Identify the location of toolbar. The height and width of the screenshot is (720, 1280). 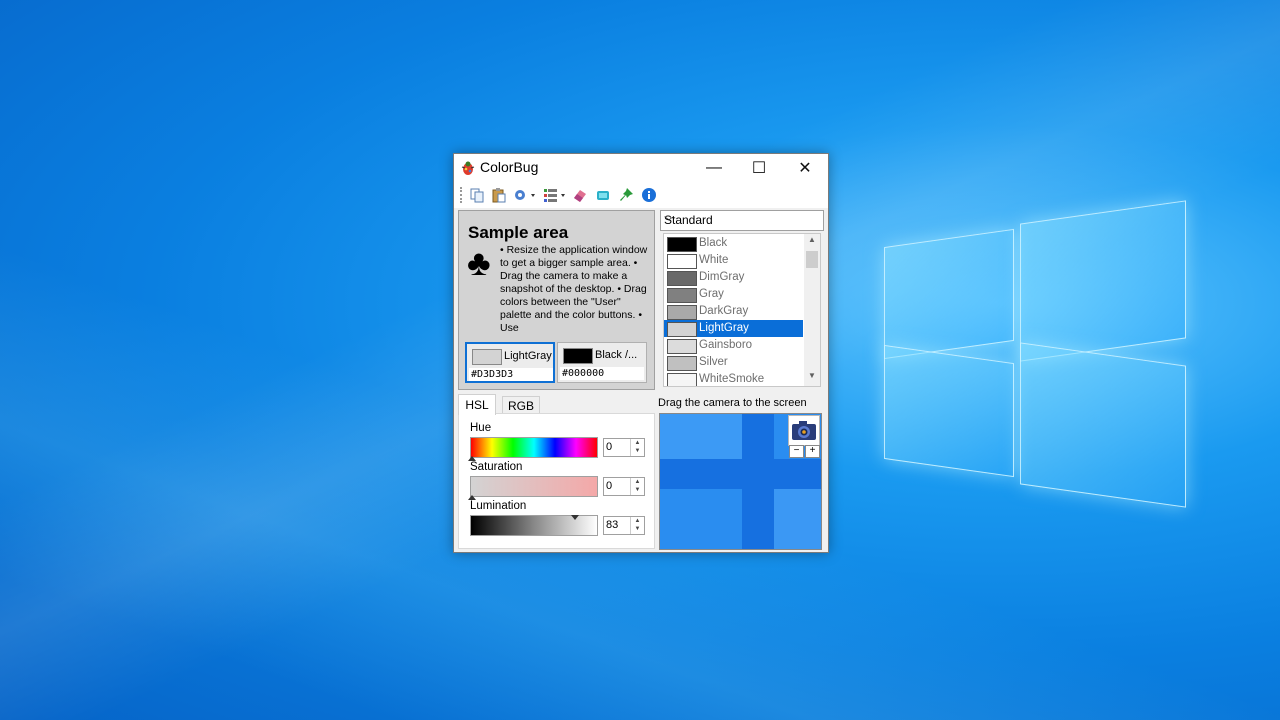
(641, 195).